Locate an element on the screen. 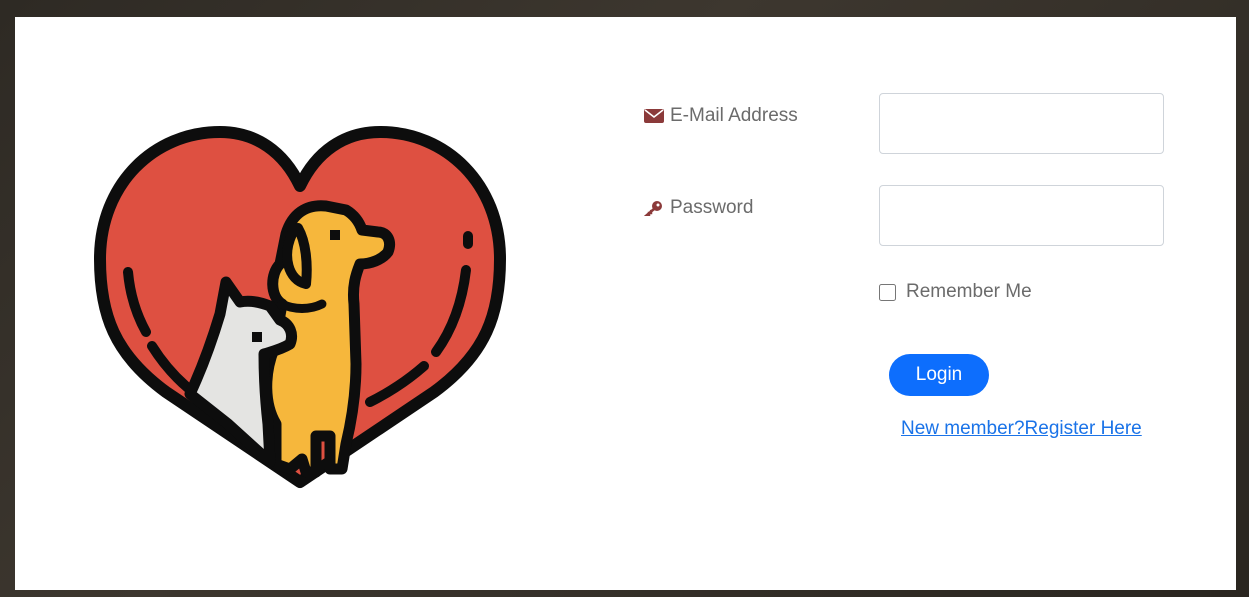 The height and width of the screenshot is (597, 1249). email-label-text: E-Mail Address is located at coordinates (734, 115).